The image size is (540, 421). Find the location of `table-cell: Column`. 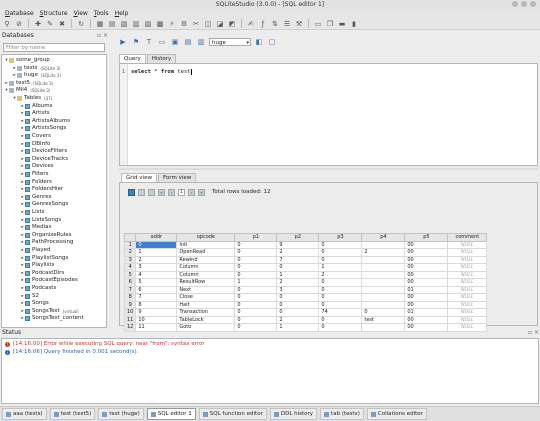

table-cell: Column is located at coordinates (206, 267).